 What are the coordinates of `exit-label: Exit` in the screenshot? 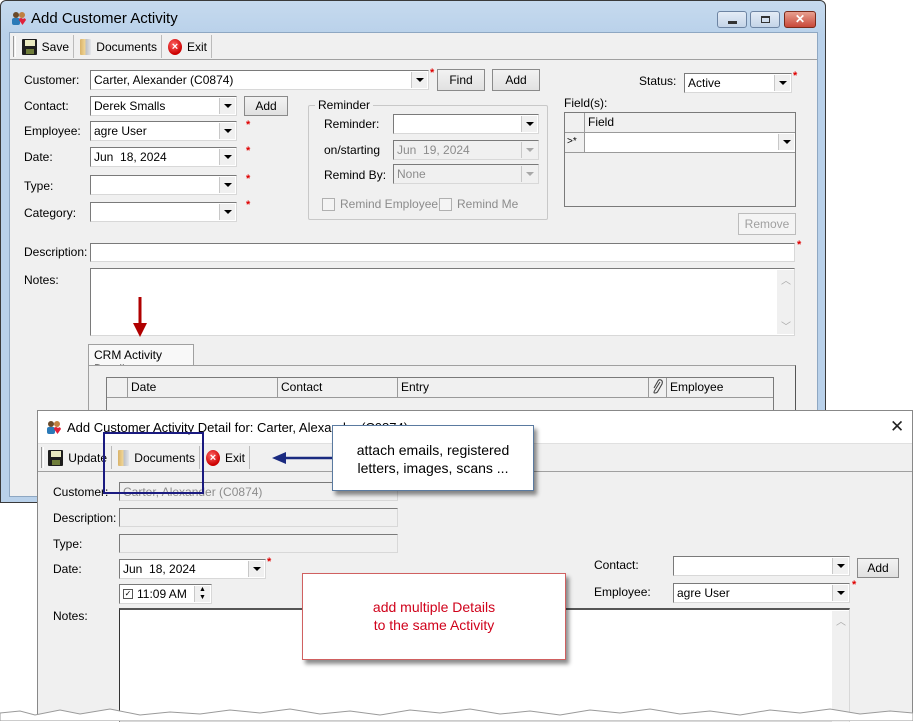 It's located at (196, 46).